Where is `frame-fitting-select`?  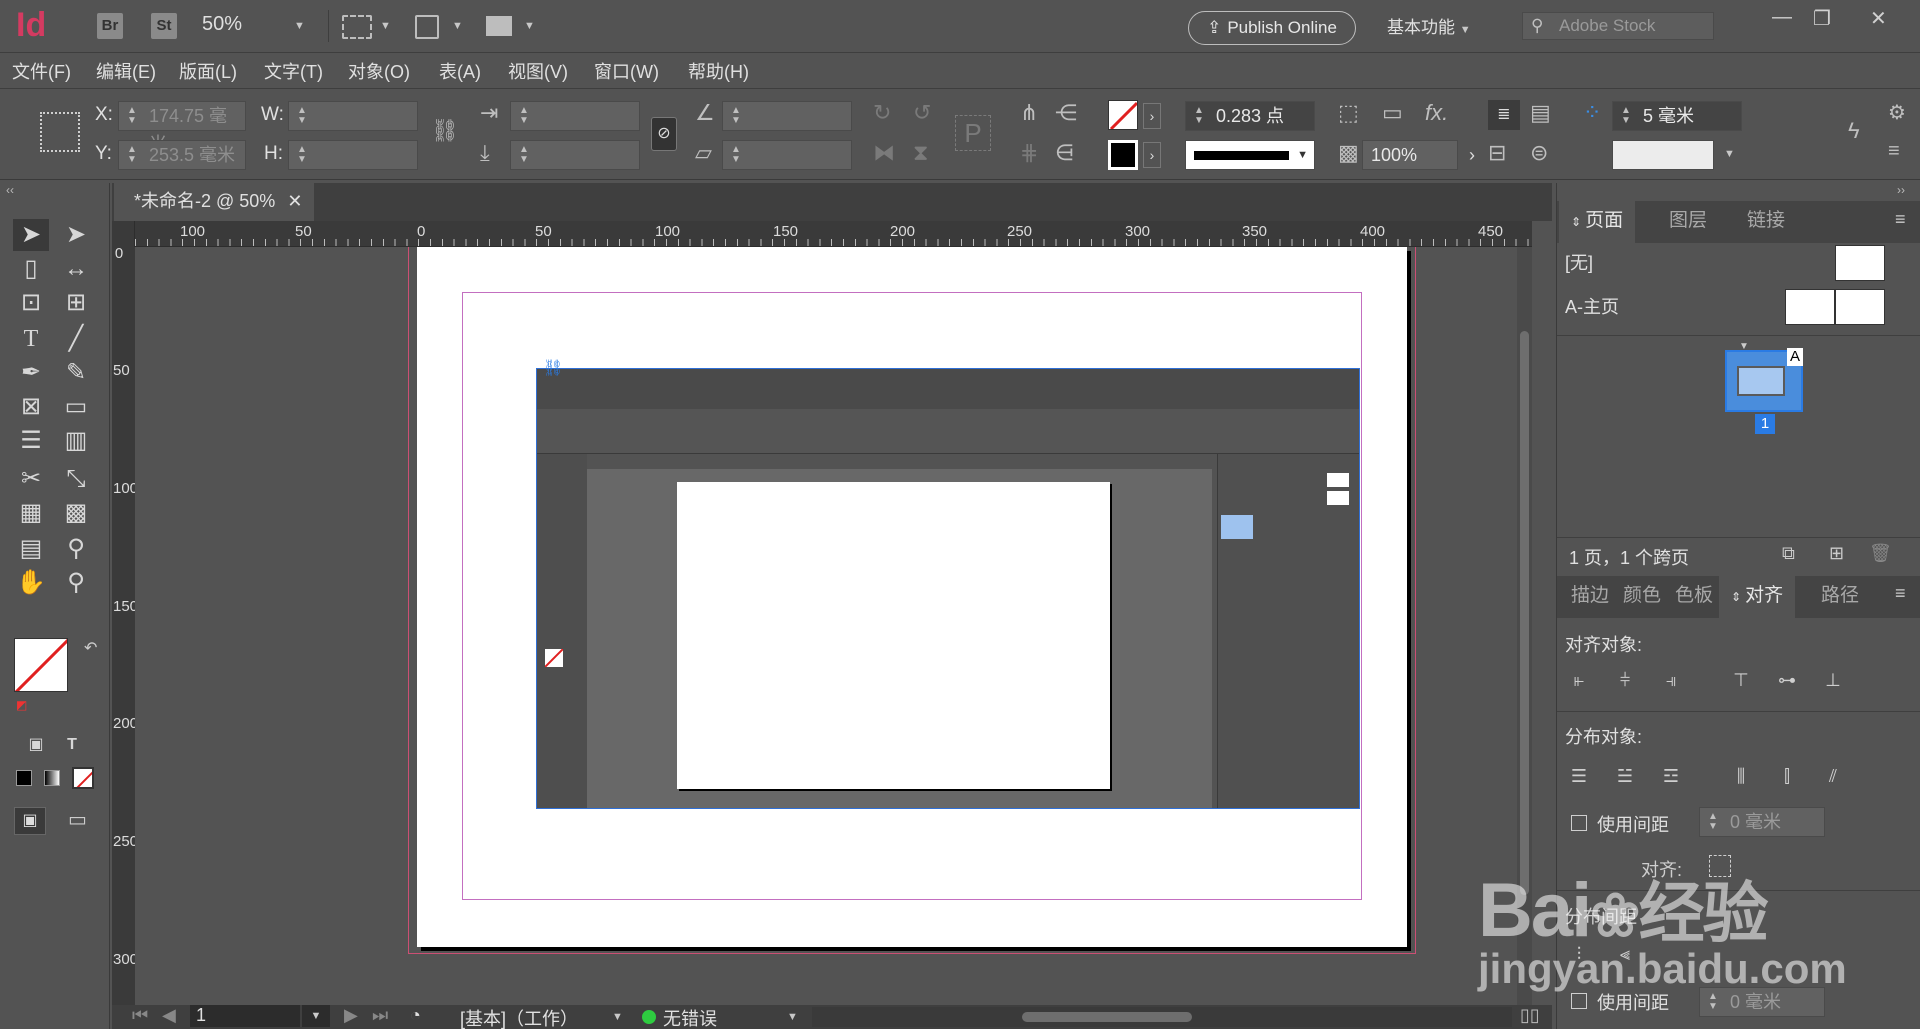 frame-fitting-select is located at coordinates (1663, 155).